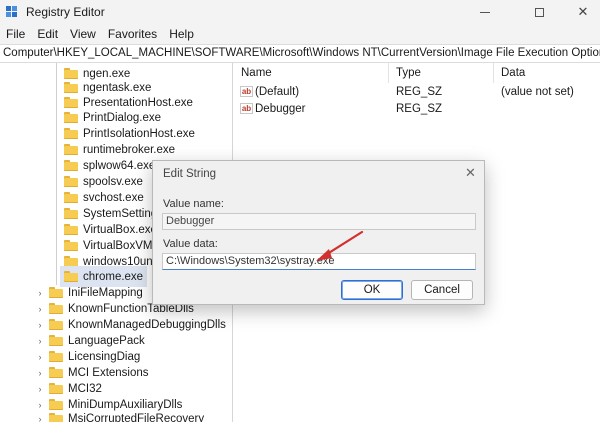 The image size is (600, 422). I want to click on tree-item: › MsiCorruptedFileRecovery, so click(120, 415).